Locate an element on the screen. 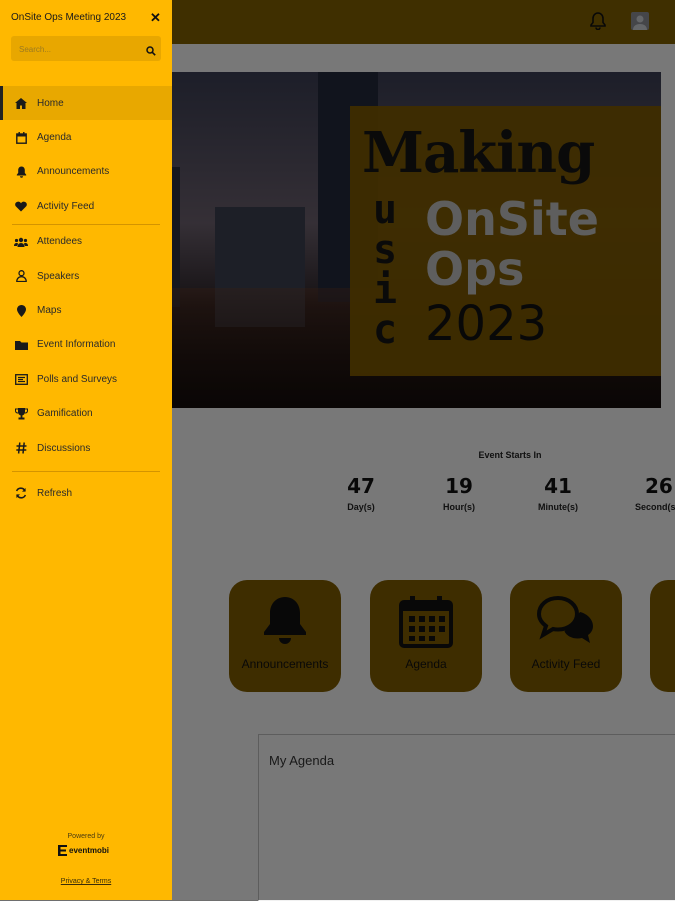 Image resolution: width=675 pixels, height=901 pixels. nav-item-activity-feed: Activity Feed is located at coordinates (86, 206).